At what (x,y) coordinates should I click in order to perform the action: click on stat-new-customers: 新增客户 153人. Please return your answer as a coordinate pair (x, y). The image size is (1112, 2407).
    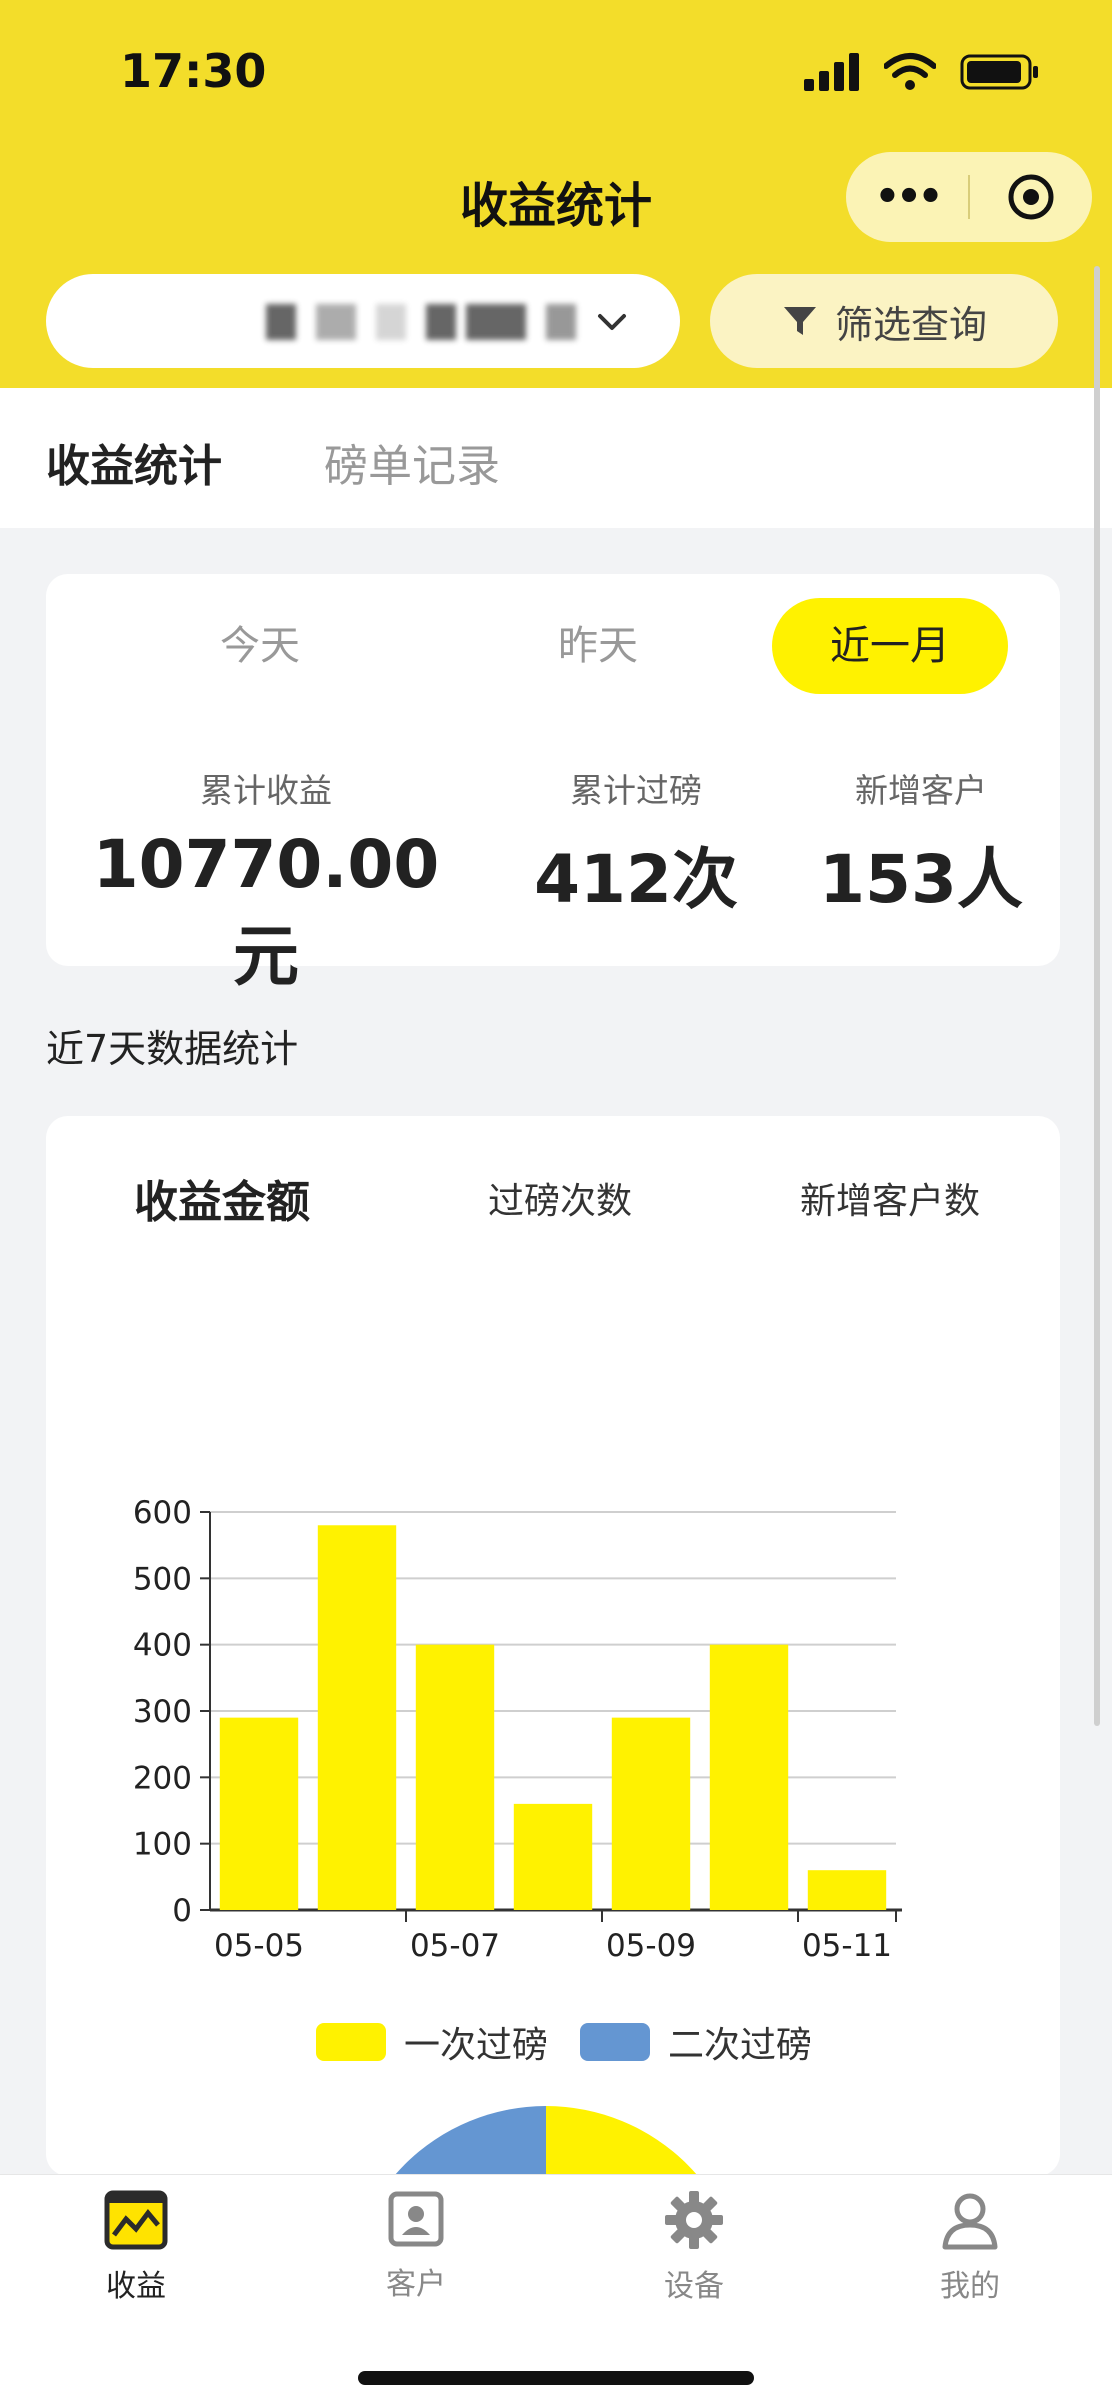
    Looking at the image, I should click on (921, 843).